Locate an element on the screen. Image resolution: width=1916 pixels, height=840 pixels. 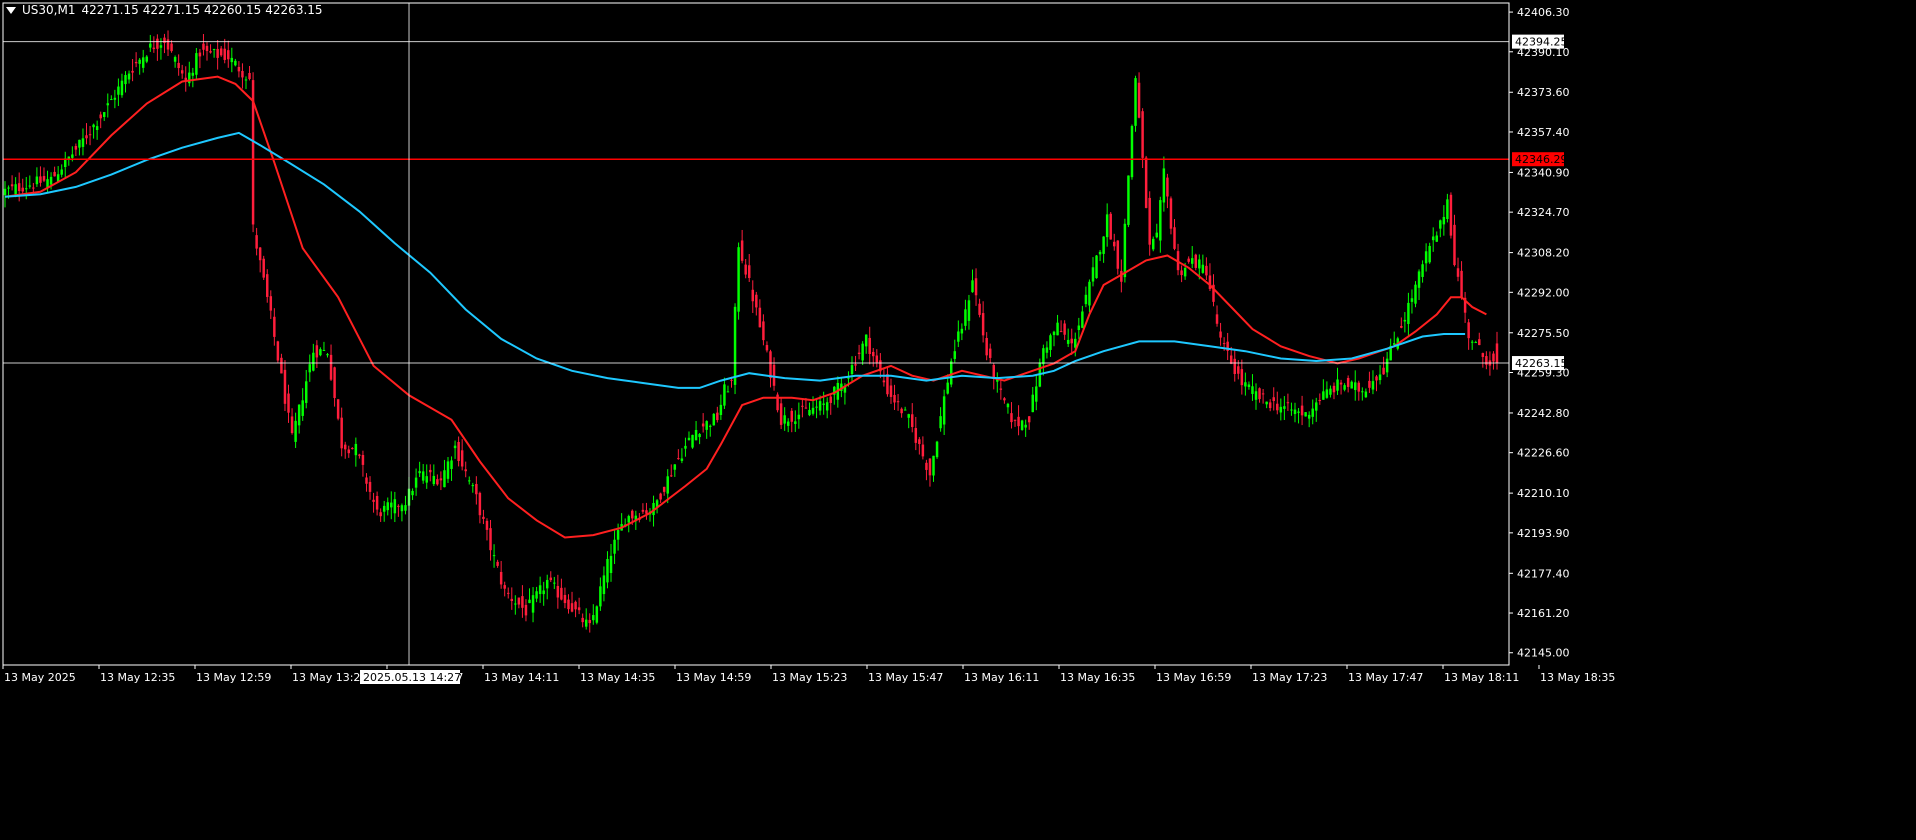
y-tick-label: 42390.10 is located at coordinates (1543, 52).